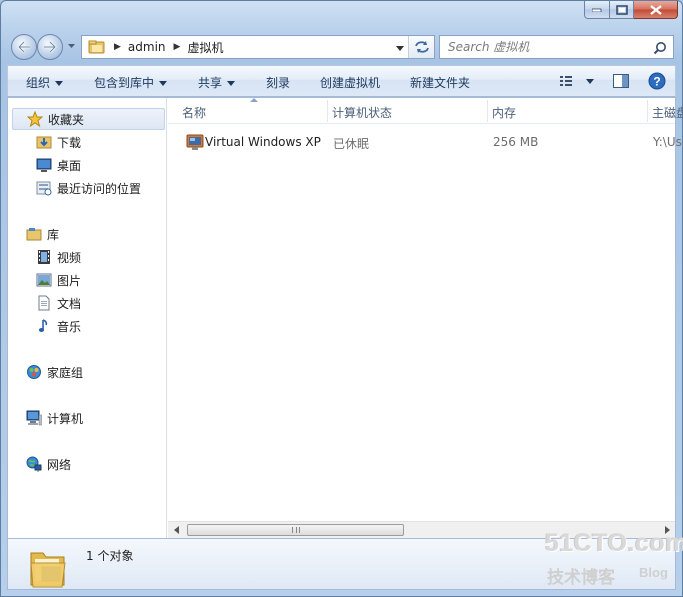 The width and height of the screenshot is (683, 597). What do you see at coordinates (504, 112) in the screenshot?
I see `column-header-memory: 内存` at bounding box center [504, 112].